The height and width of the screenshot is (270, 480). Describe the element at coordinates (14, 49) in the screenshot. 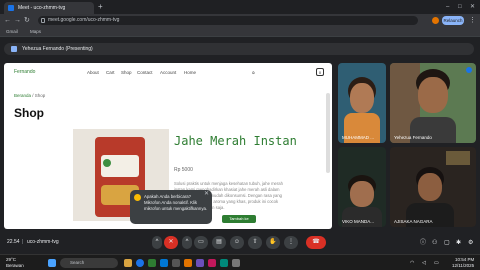

I see `present-screen-icon` at that location.